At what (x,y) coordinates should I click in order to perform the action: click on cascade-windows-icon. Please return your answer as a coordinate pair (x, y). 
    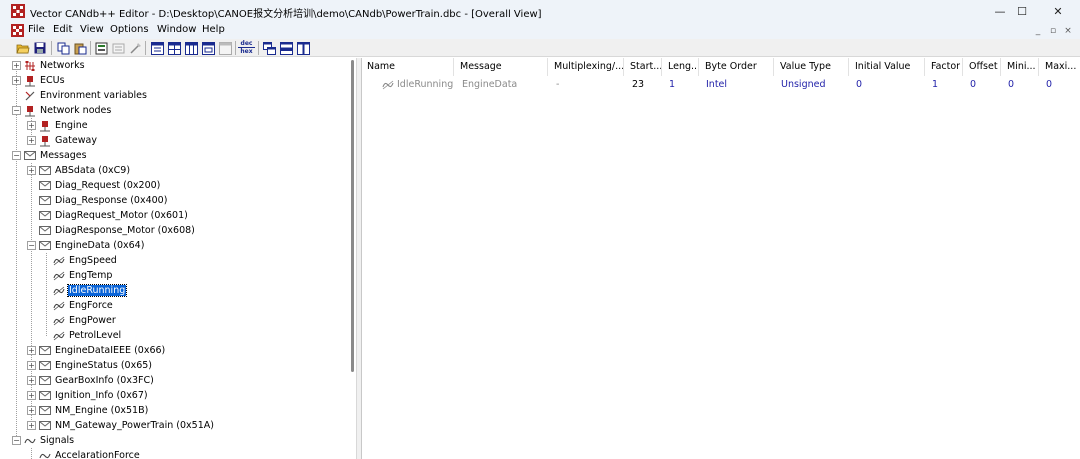
    Looking at the image, I should click on (269, 48).